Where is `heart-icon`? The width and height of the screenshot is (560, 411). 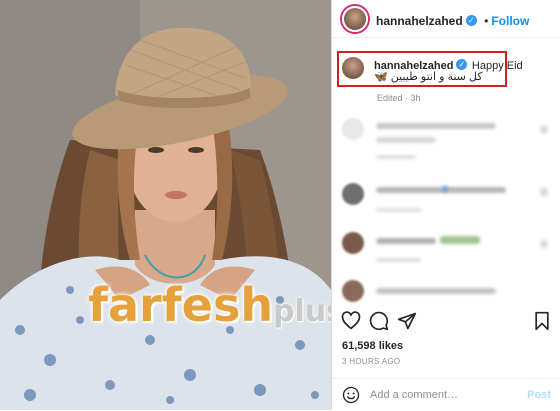
heart-icon is located at coordinates (351, 321).